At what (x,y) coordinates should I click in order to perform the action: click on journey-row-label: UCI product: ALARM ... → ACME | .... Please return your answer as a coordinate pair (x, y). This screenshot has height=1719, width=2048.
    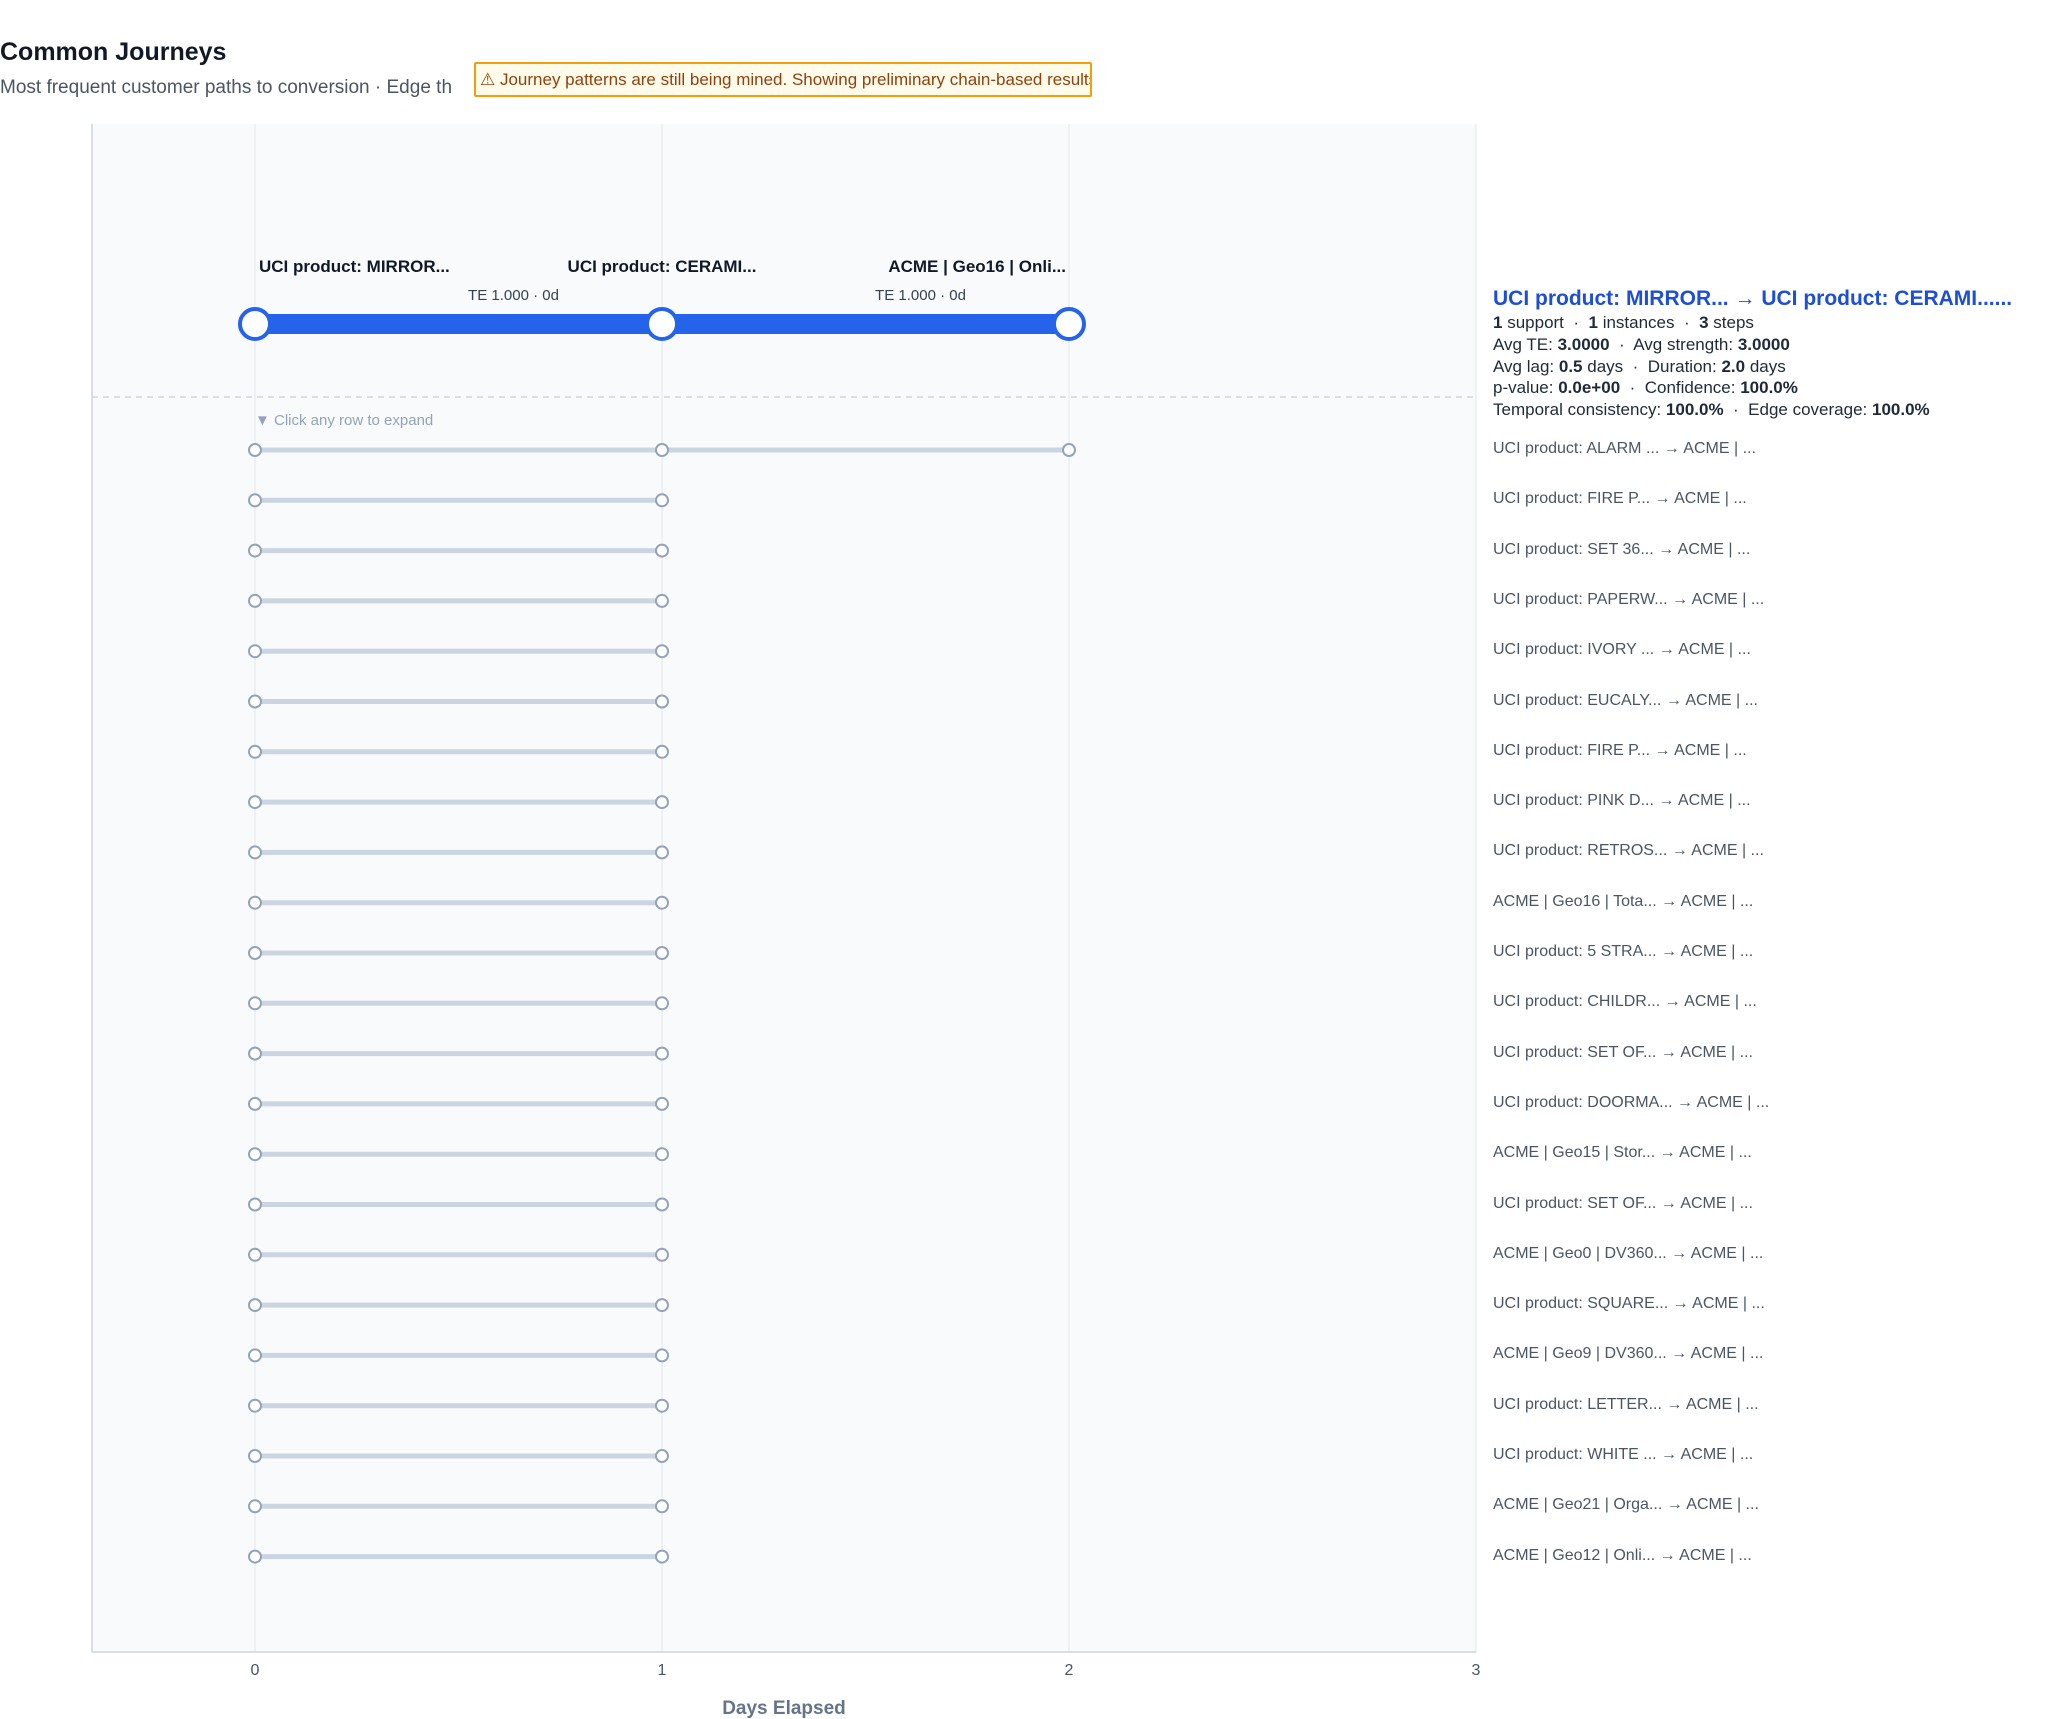
    Looking at the image, I should click on (1624, 449).